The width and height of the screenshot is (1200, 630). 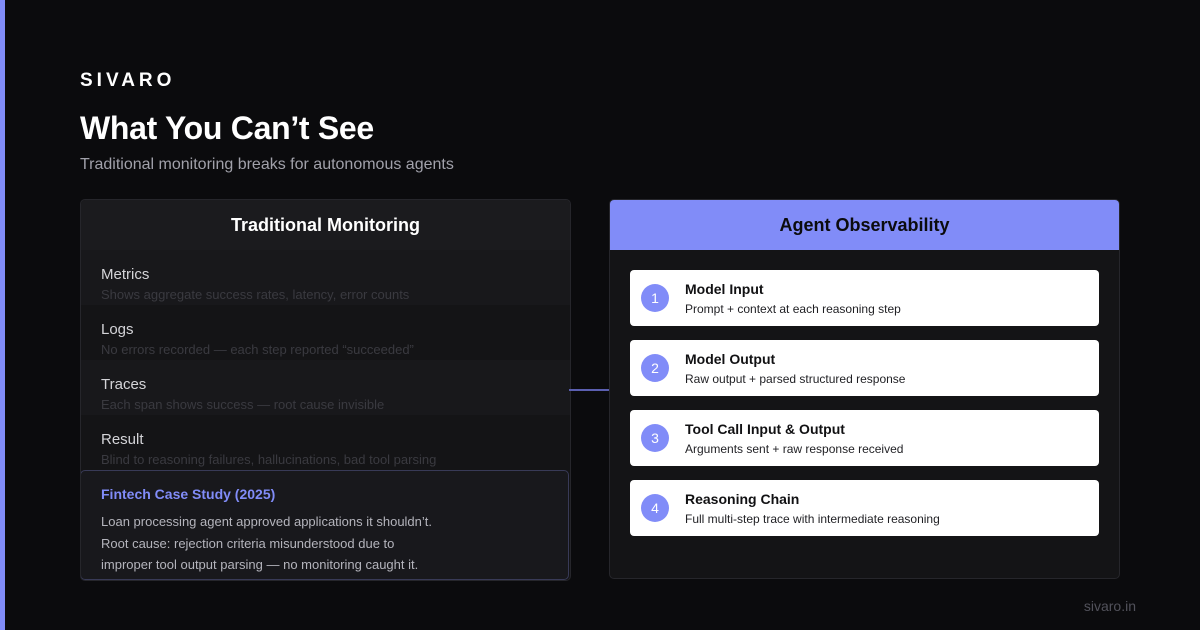 I want to click on observability-card-title: Model Output, so click(x=730, y=358).